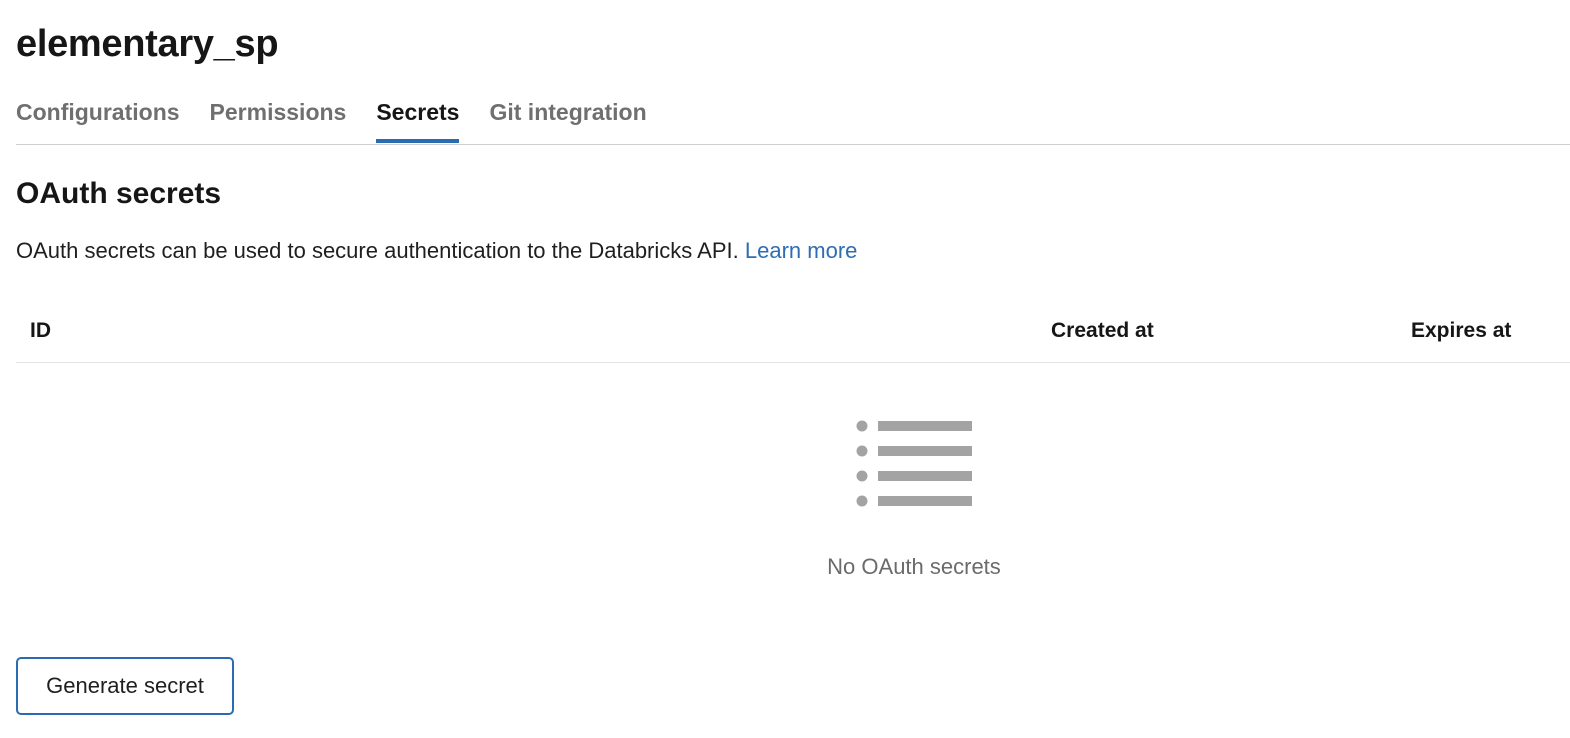 The width and height of the screenshot is (1570, 738). I want to click on generate-secret-button: Generate secret, so click(125, 686).